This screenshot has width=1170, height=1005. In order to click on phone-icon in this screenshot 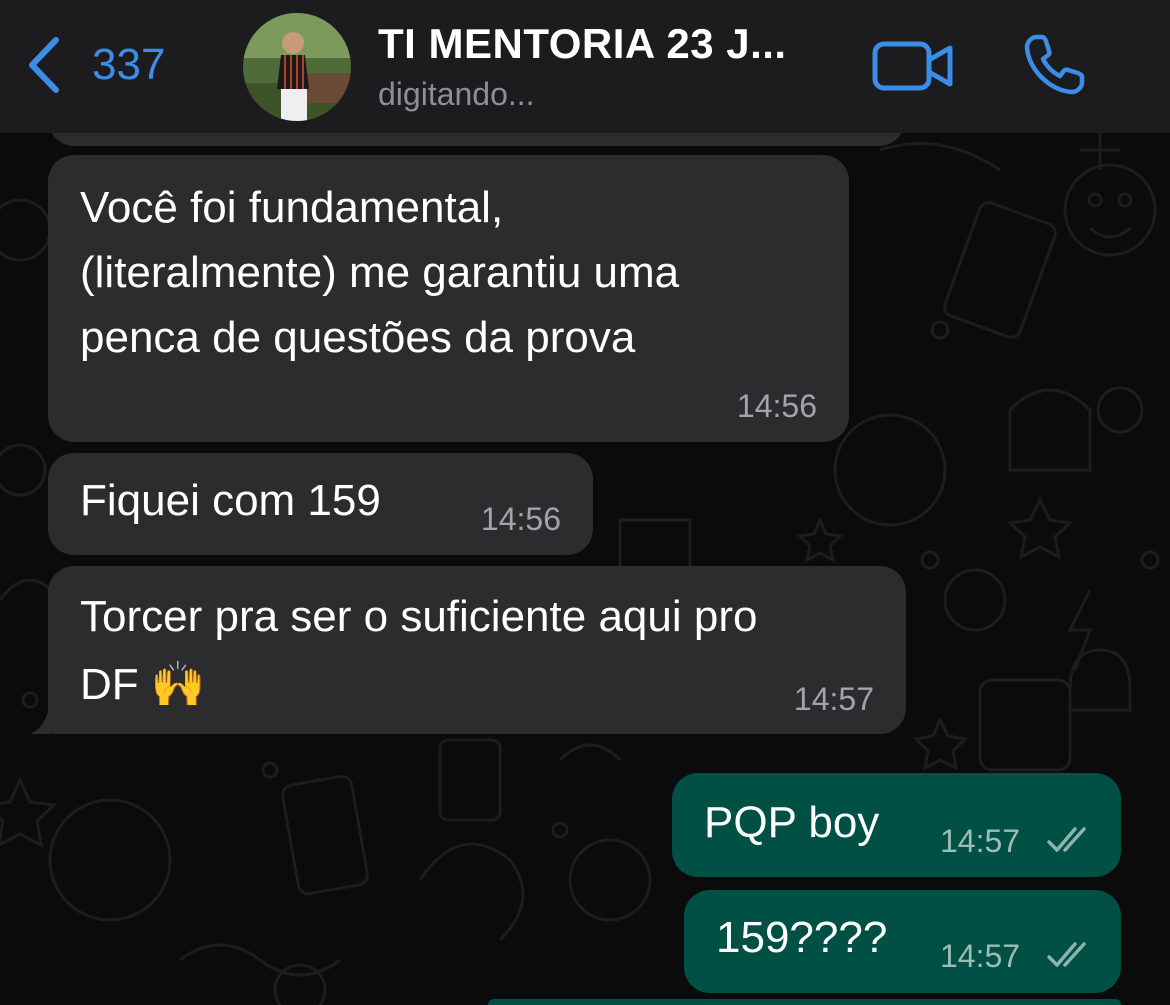, I will do `click(1054, 64)`.